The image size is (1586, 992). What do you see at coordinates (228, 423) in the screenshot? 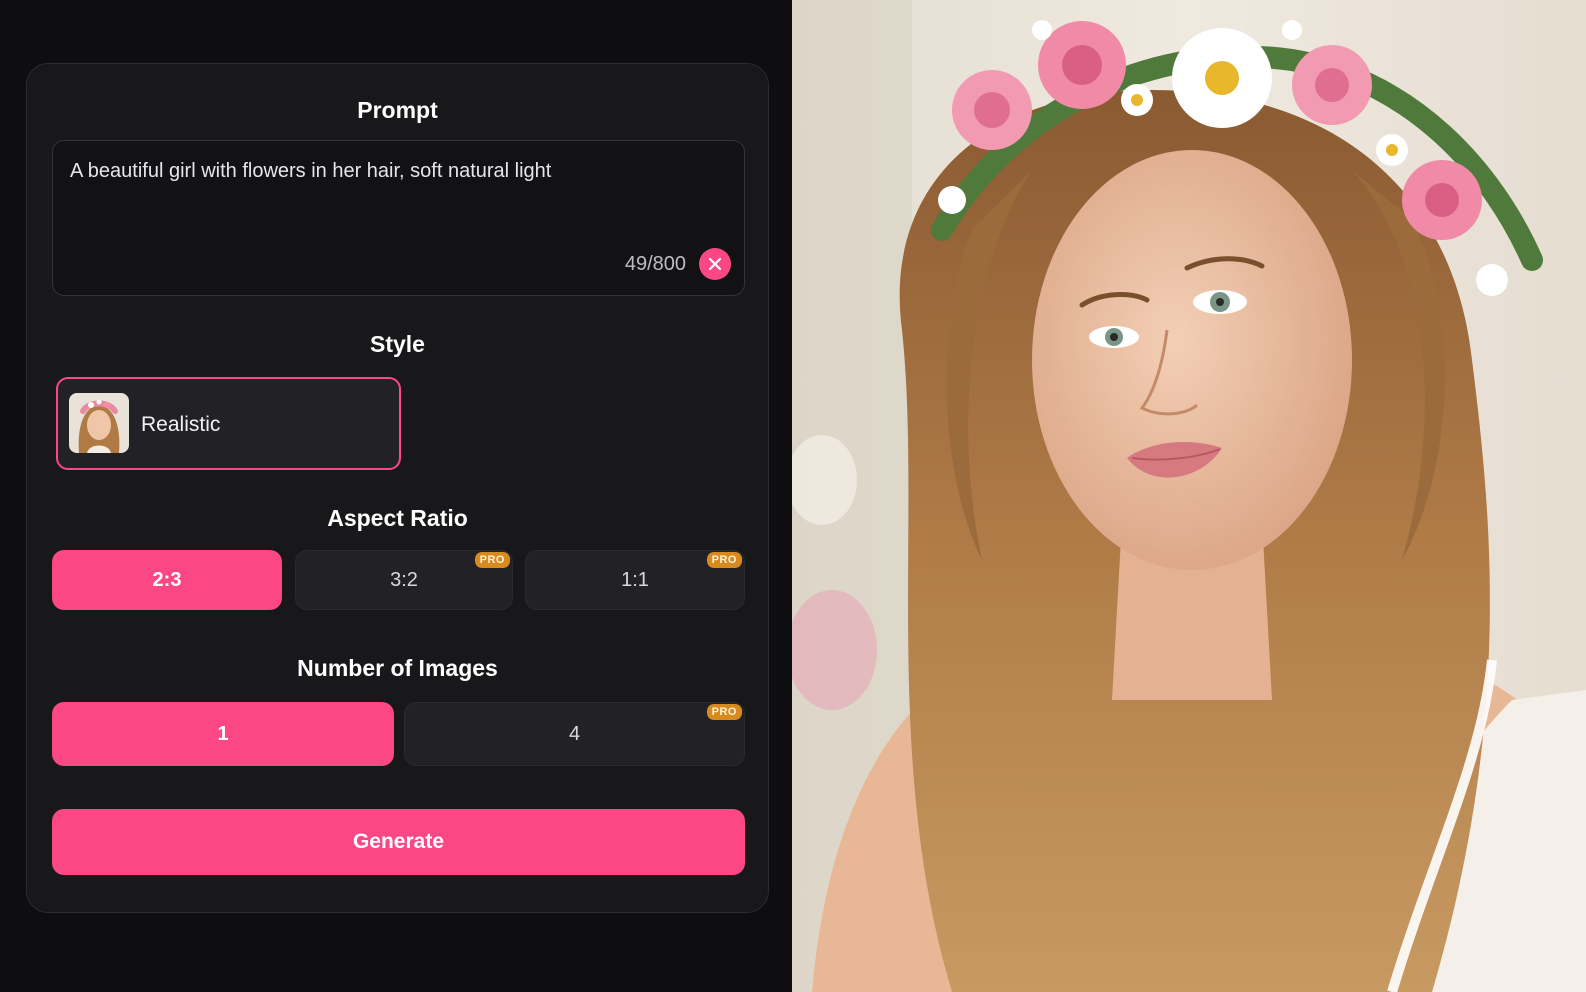
I see `style-option-realistic: Realistic` at bounding box center [228, 423].